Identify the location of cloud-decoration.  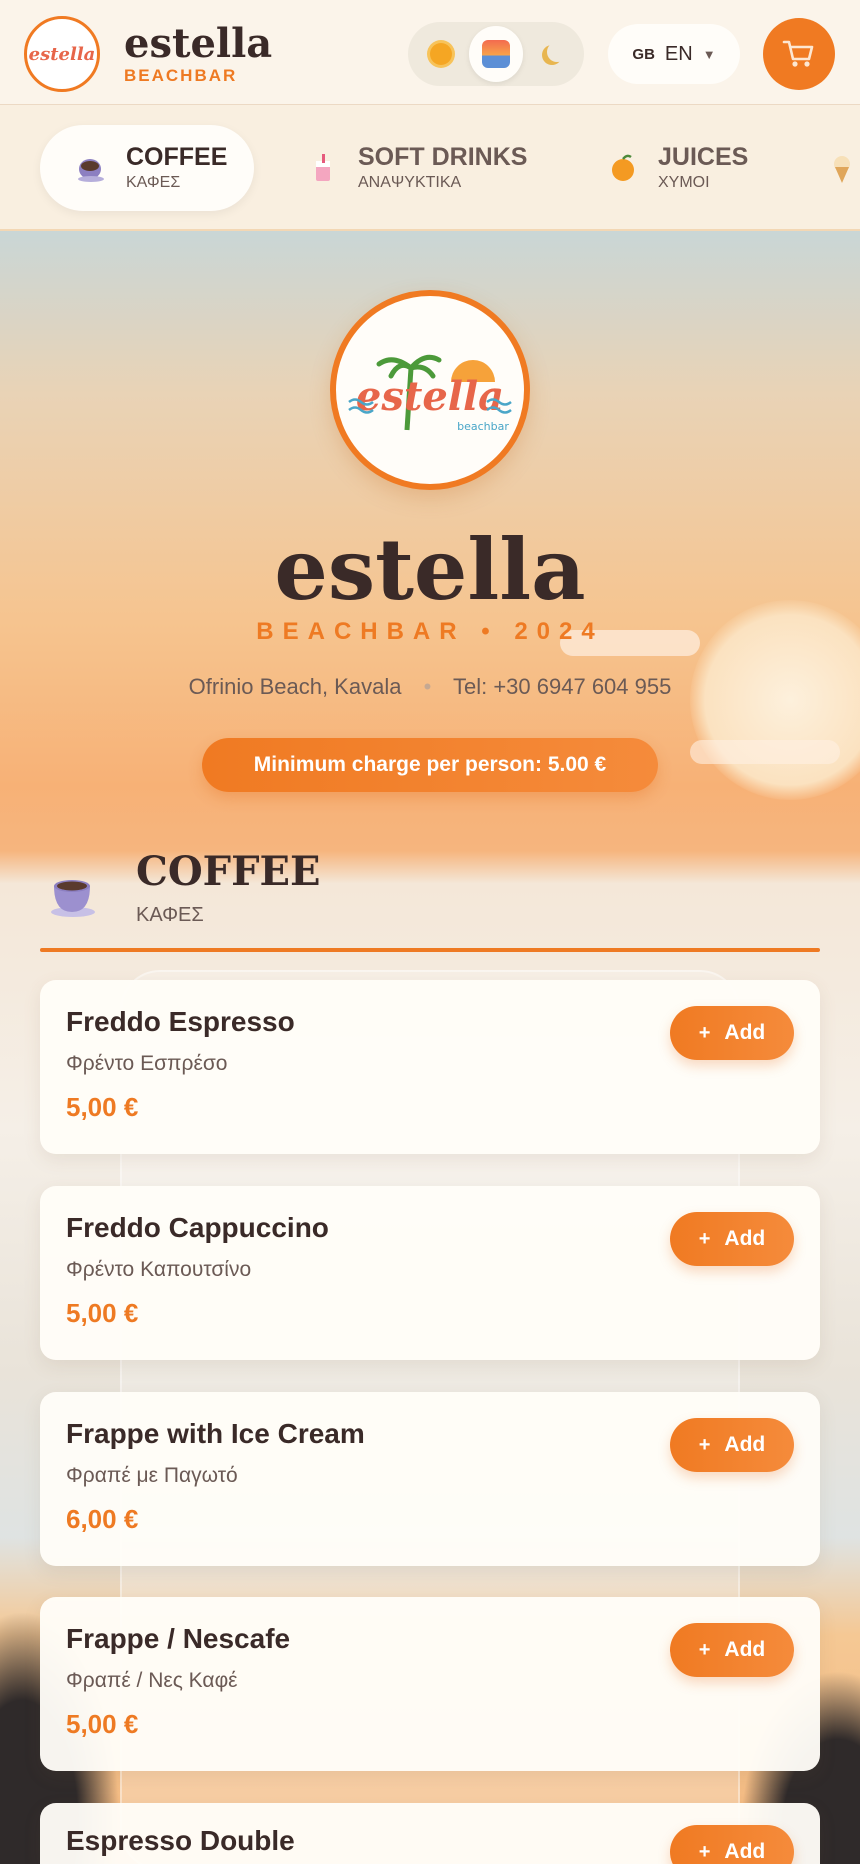
(765, 752).